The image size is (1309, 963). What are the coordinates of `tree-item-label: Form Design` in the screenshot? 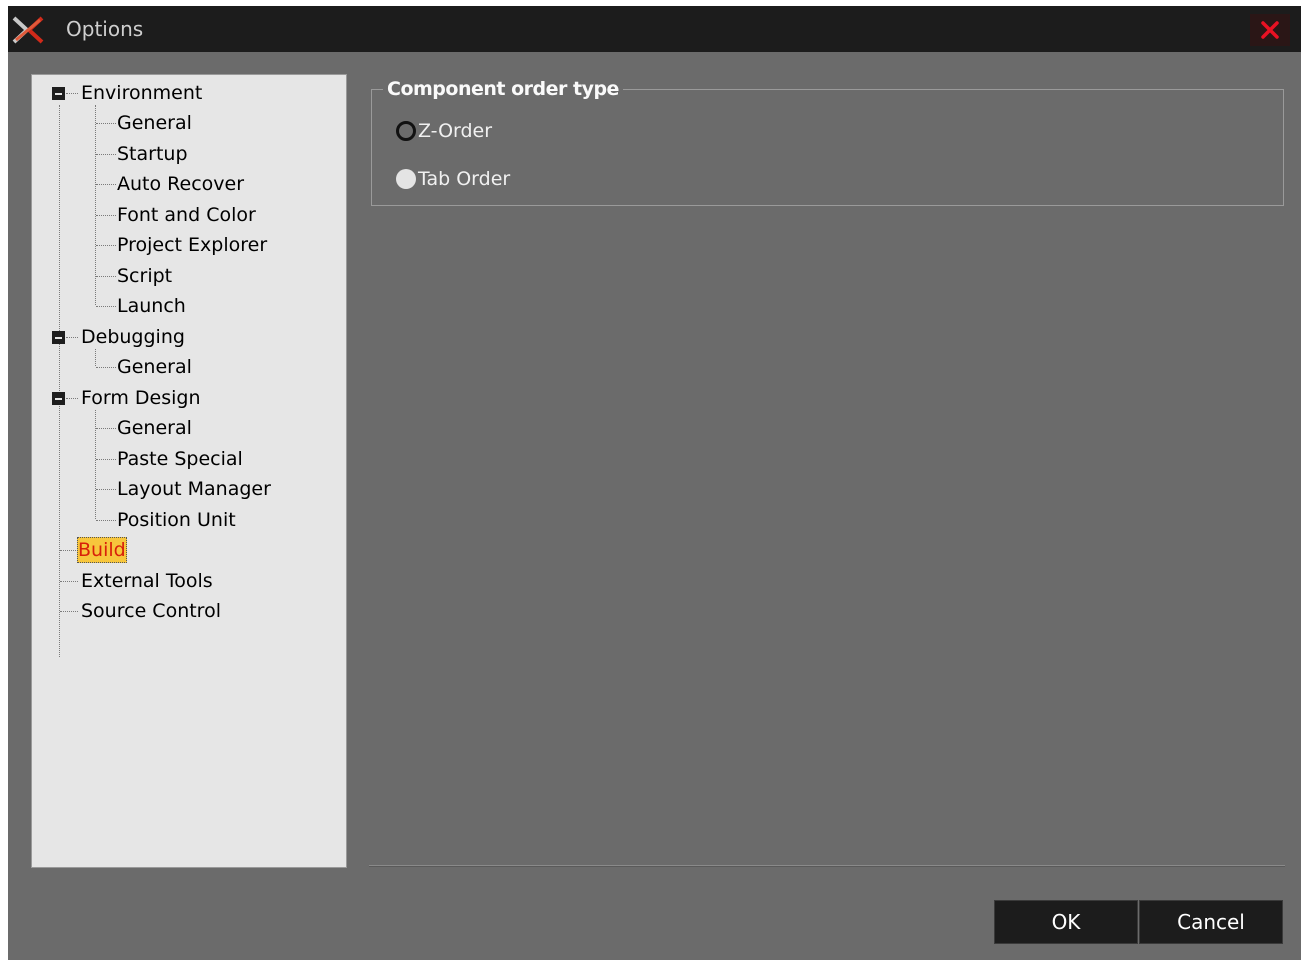 It's located at (141, 398).